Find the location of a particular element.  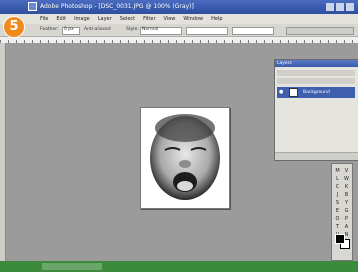

menu-help: Help is located at coordinates (216, 19).